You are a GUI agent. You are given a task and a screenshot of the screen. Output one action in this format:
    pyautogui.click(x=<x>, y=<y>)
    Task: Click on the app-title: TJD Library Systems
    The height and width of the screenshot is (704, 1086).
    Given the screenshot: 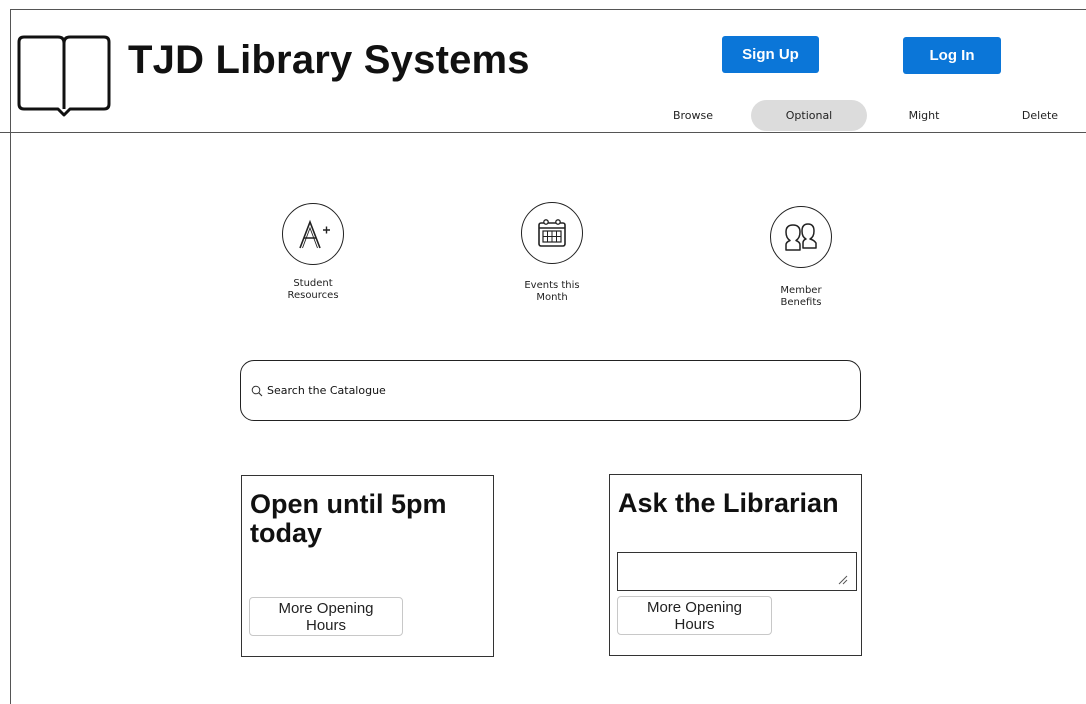 What is the action you would take?
    pyautogui.click(x=329, y=60)
    